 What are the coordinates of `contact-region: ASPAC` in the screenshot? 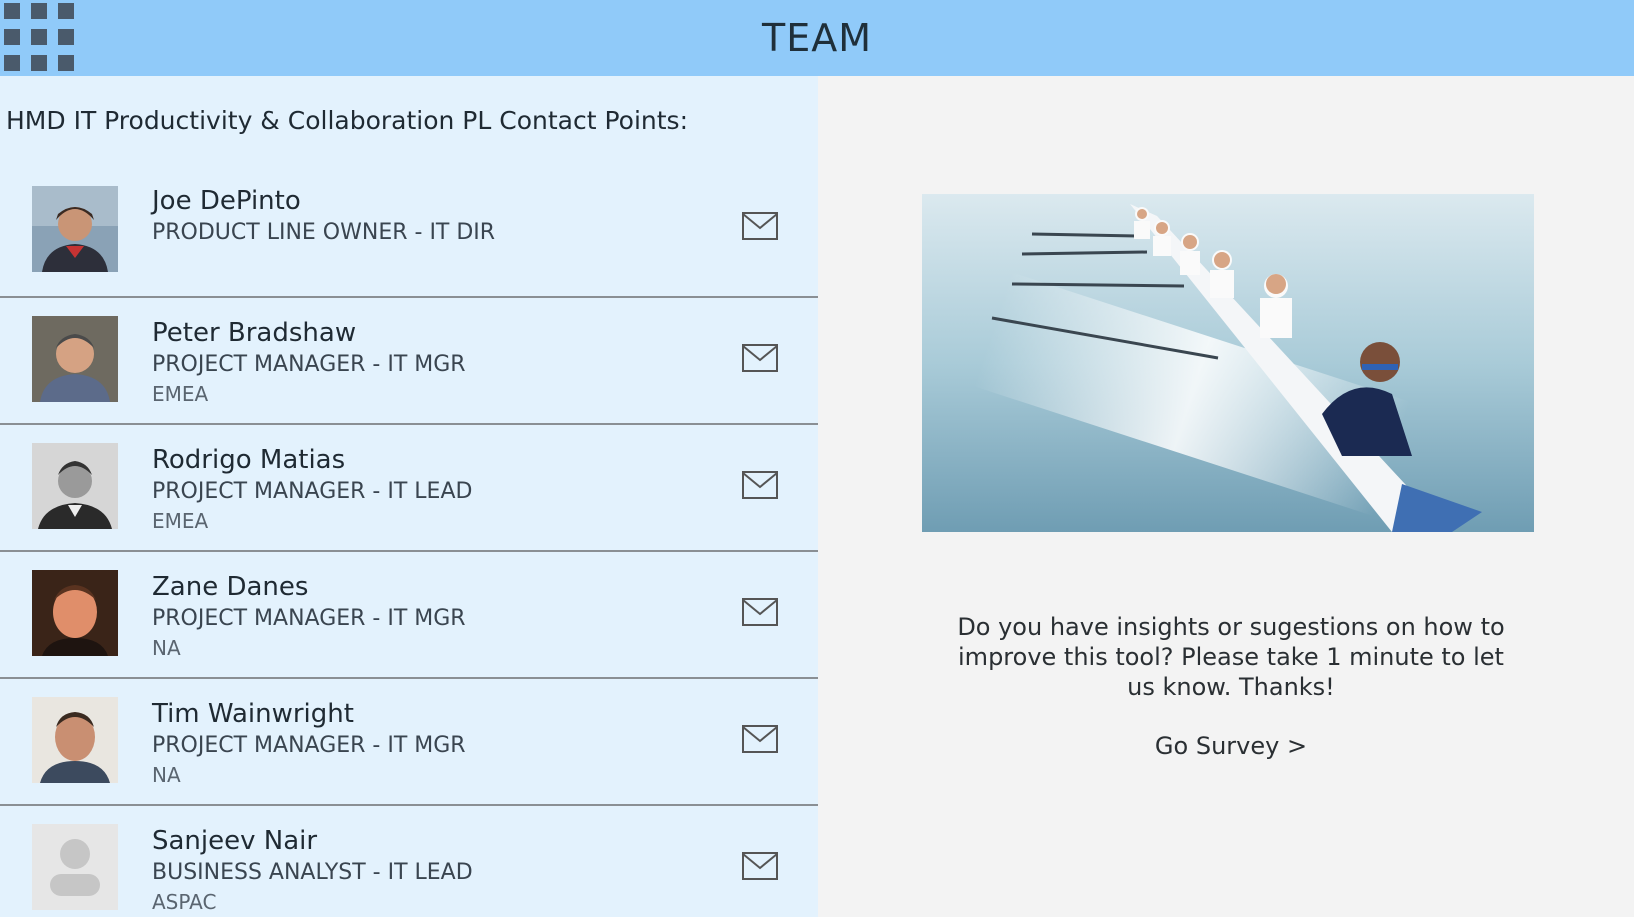 It's located at (184, 902).